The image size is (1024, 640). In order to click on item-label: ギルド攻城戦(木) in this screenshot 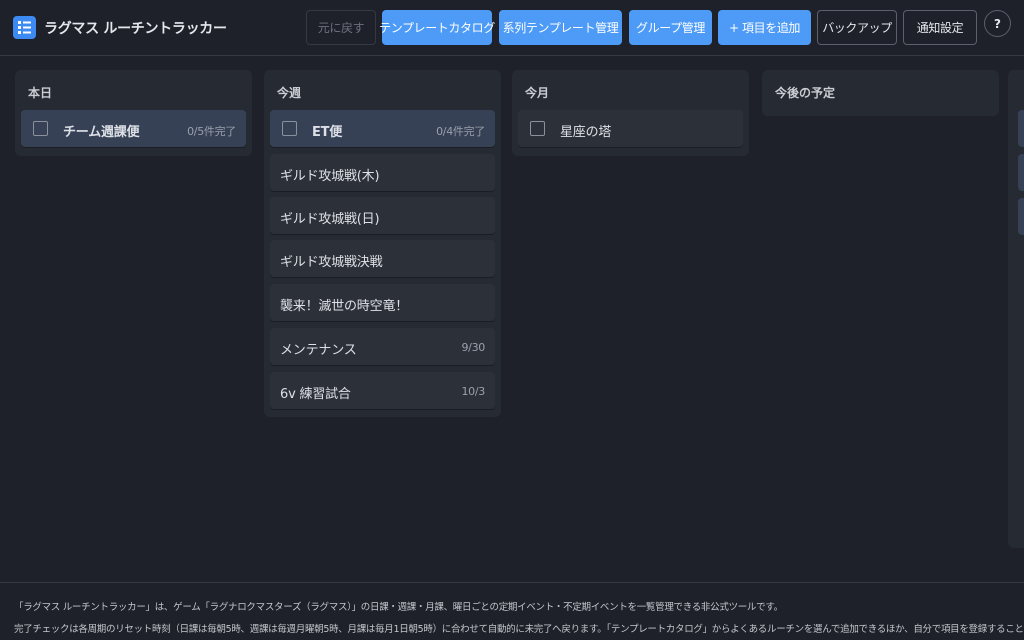, I will do `click(330, 176)`.